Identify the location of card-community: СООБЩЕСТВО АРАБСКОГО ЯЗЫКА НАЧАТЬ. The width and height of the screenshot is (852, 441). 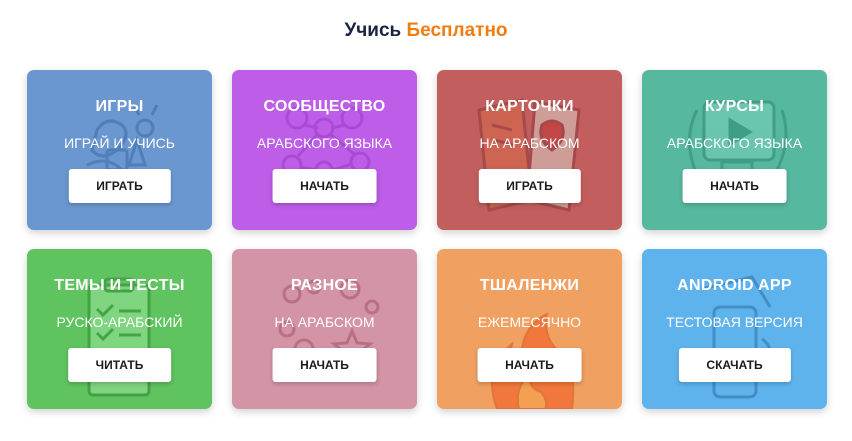
(324, 150).